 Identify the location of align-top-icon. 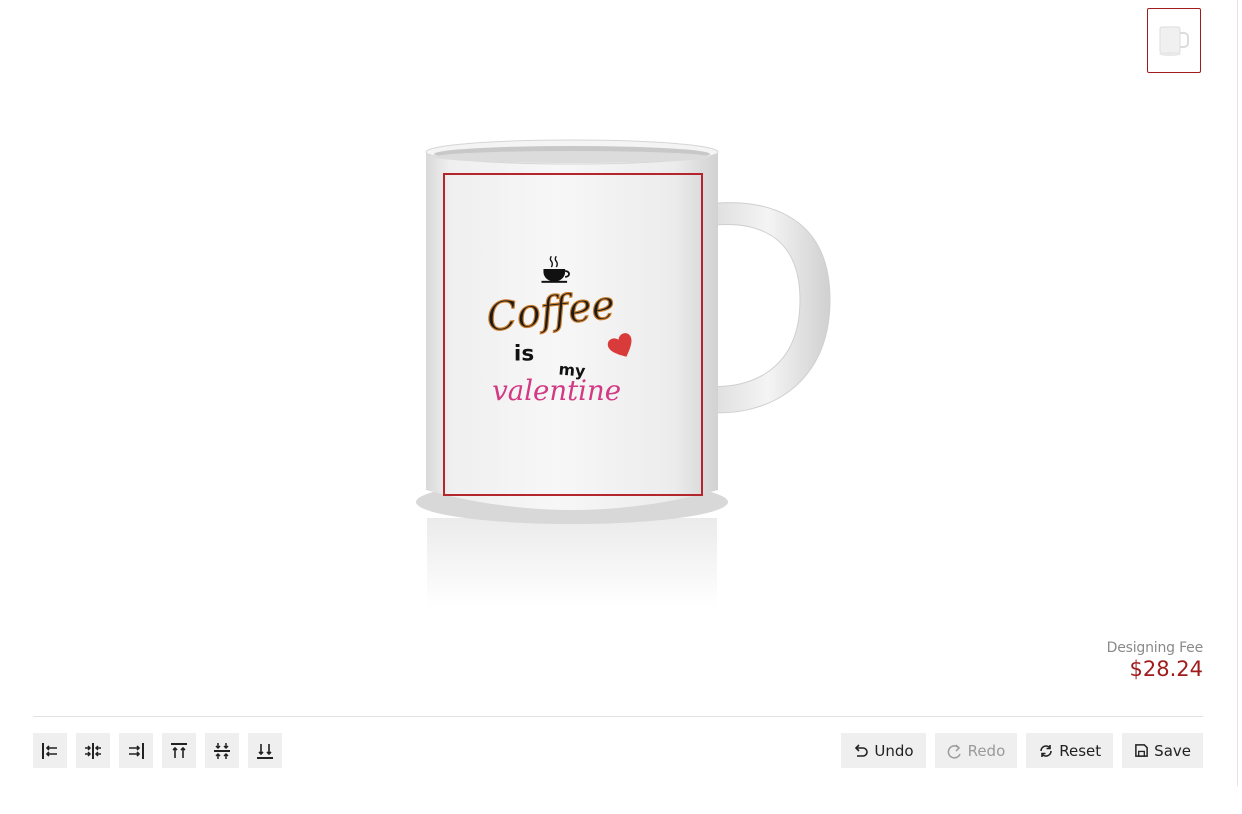
(179, 750).